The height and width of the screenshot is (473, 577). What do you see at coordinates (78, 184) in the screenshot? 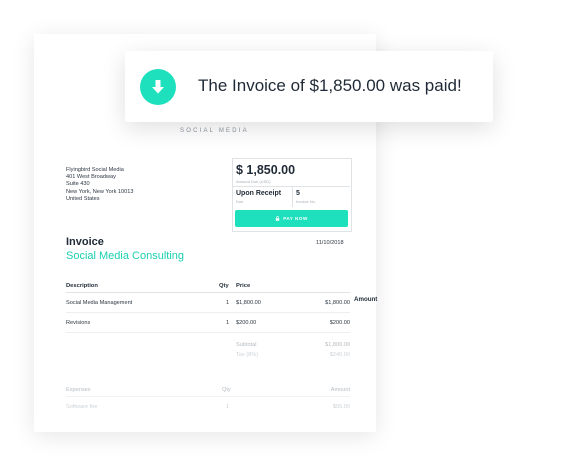
I see `address-line: Suite 430` at bounding box center [78, 184].